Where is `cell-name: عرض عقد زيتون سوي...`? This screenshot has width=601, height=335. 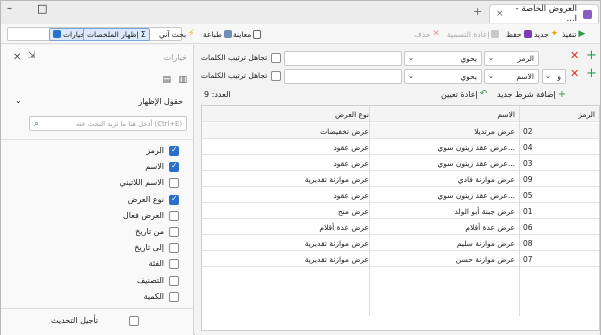 cell-name: عرض عقد زيتون سوي... is located at coordinates (476, 195).